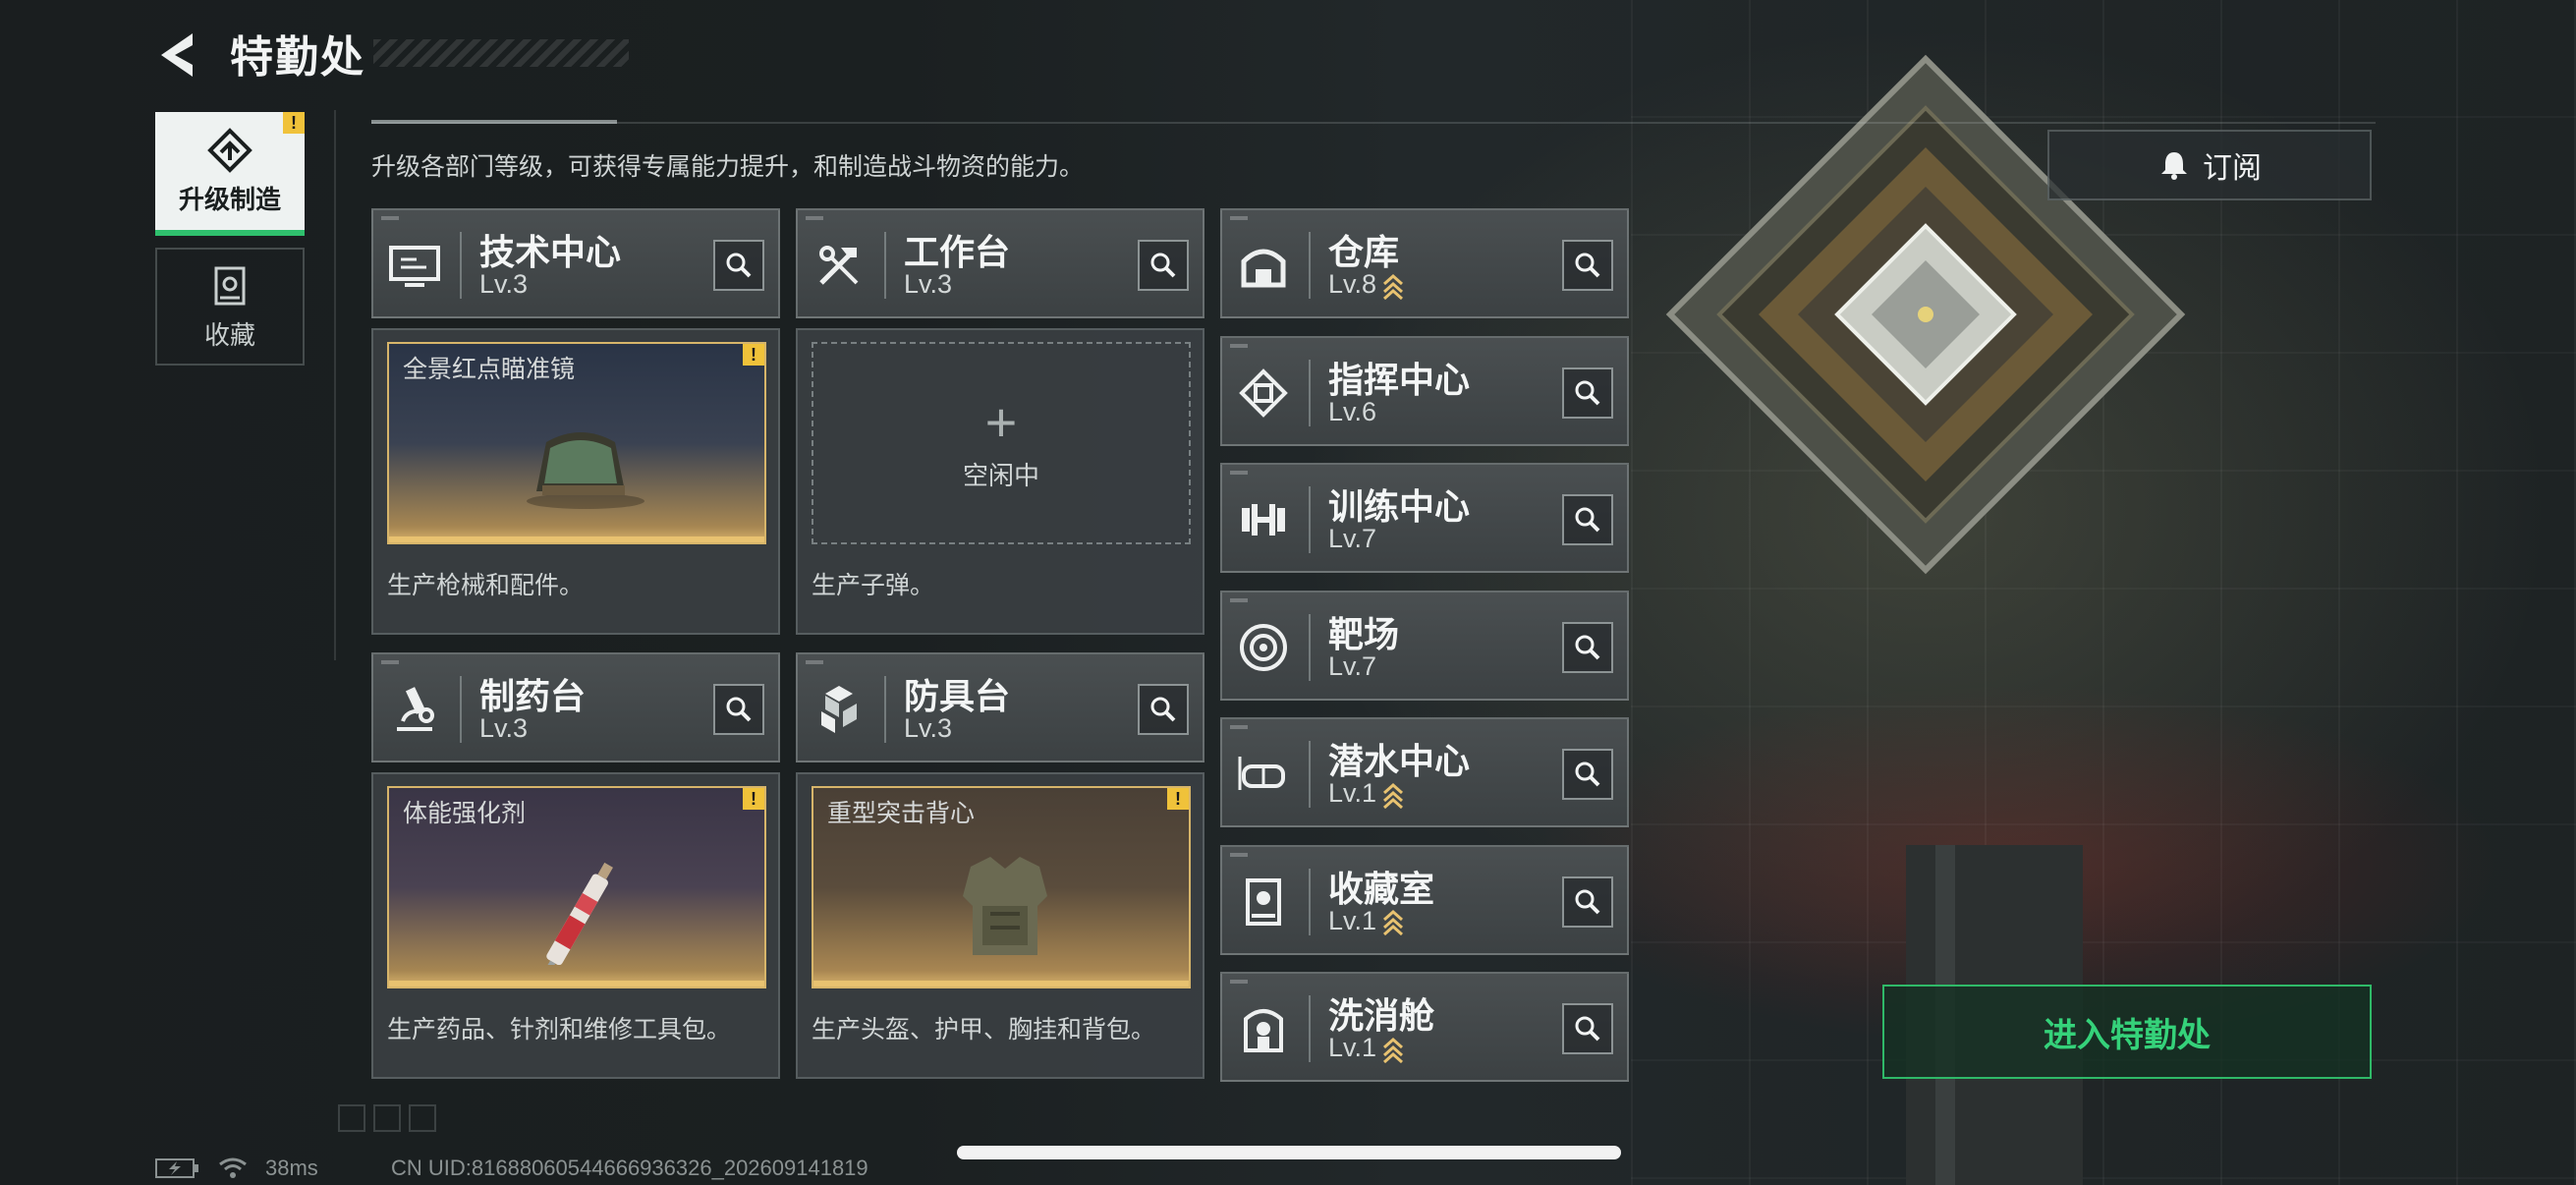 The height and width of the screenshot is (1185, 2576). I want to click on production-panel-pharmacy: 体能强化剂 ! 生产药品、针剂和维修工具包。, so click(575, 926).